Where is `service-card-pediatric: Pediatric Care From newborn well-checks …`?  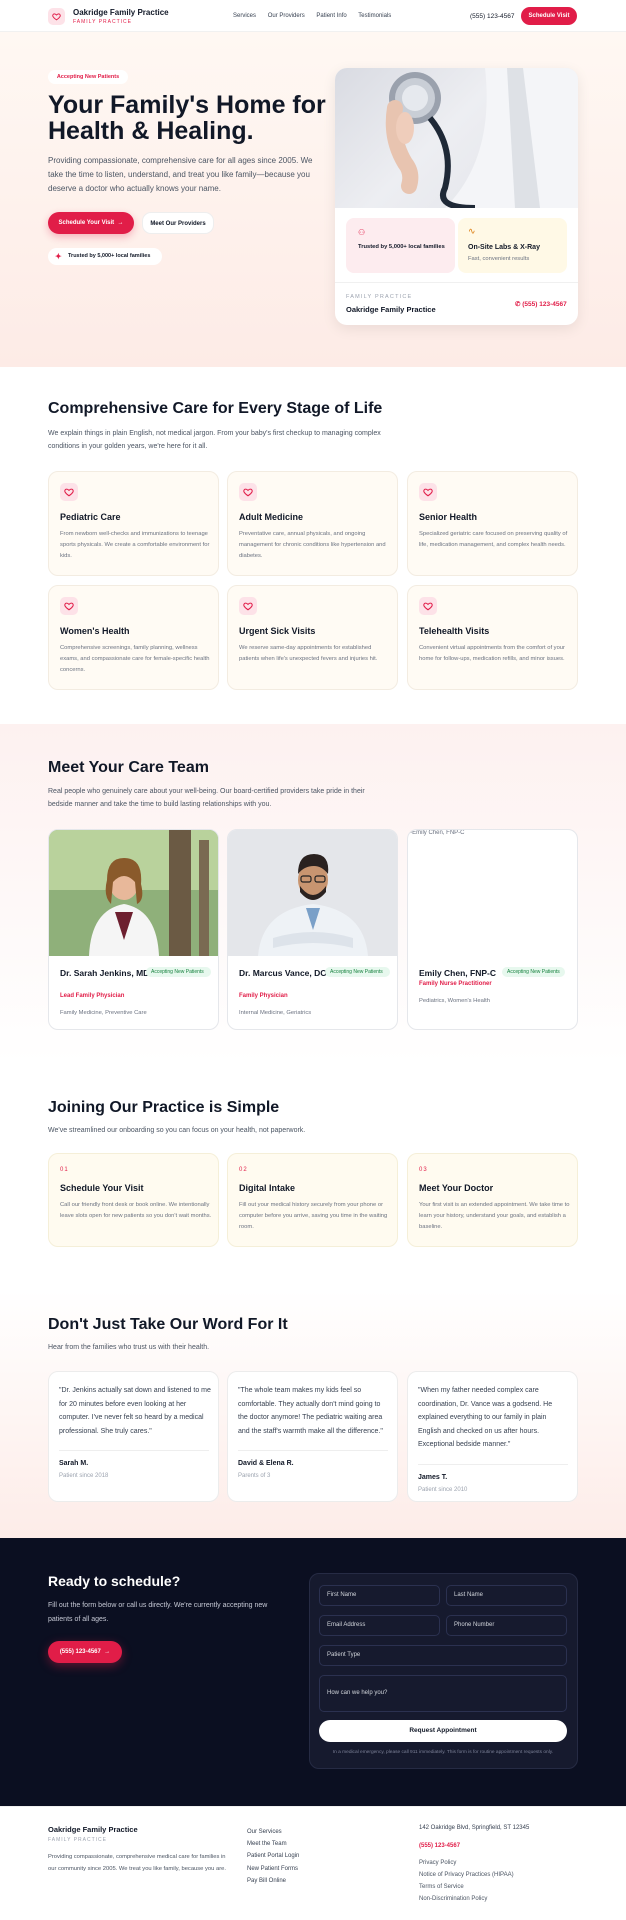
service-card-pediatric: Pediatric Care From newborn well-checks … is located at coordinates (133, 523).